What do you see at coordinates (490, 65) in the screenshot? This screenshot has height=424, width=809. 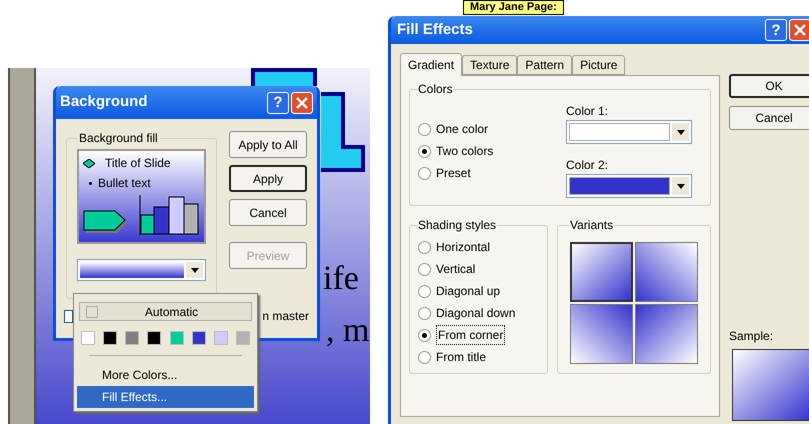 I see `tab: Texture` at bounding box center [490, 65].